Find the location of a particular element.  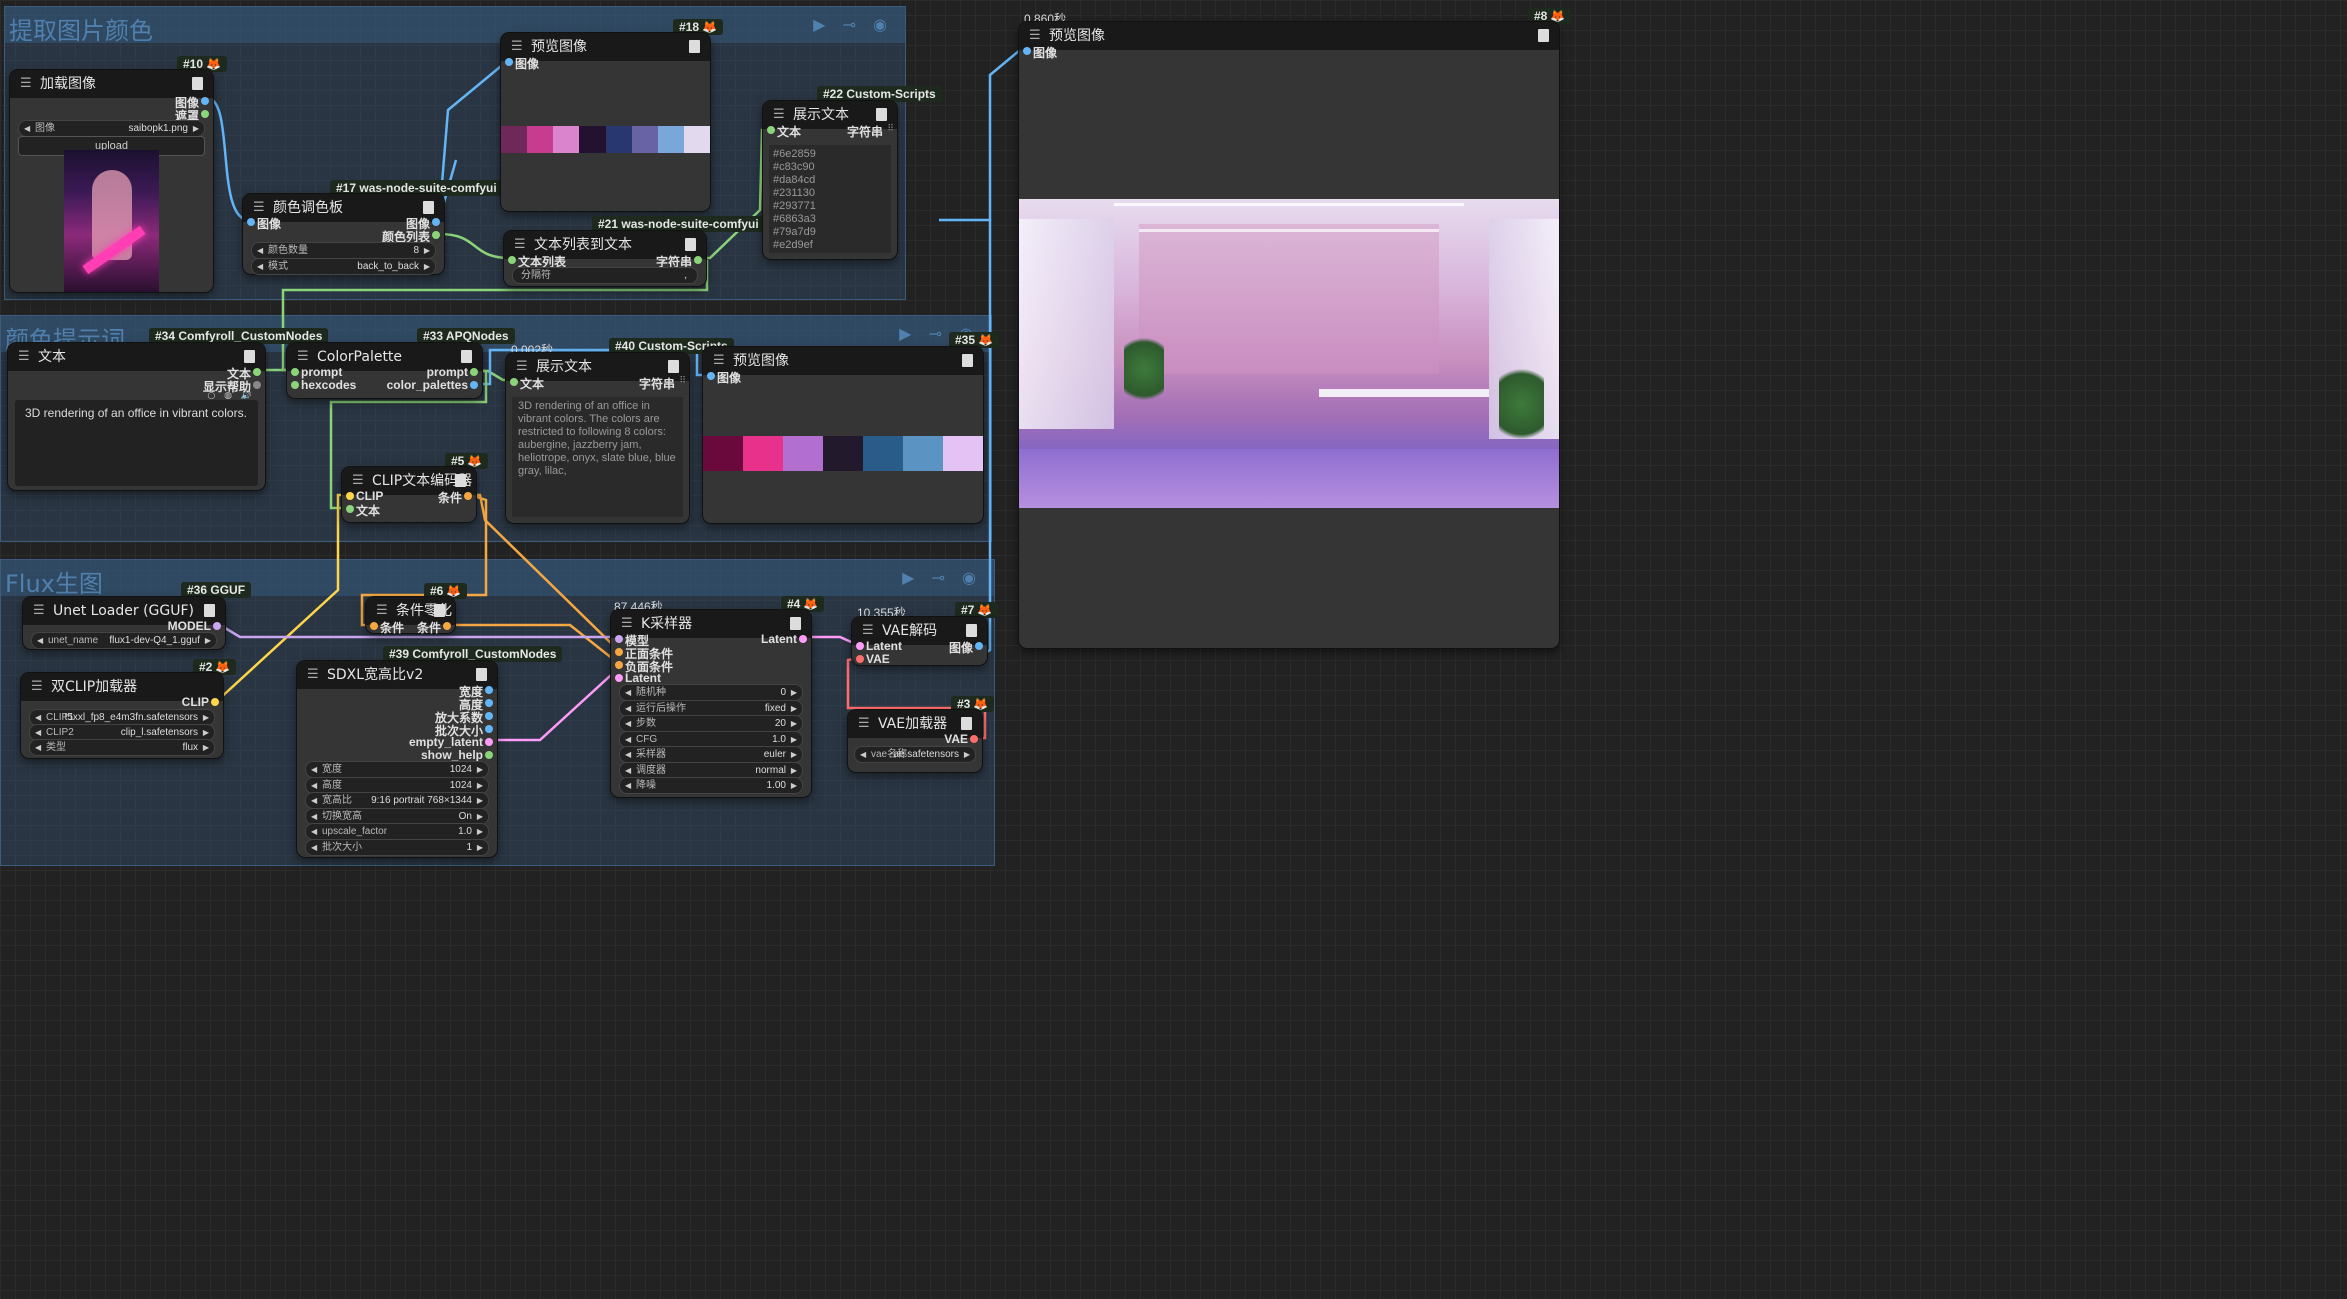

input-clip-socket is located at coordinates (350, 496).